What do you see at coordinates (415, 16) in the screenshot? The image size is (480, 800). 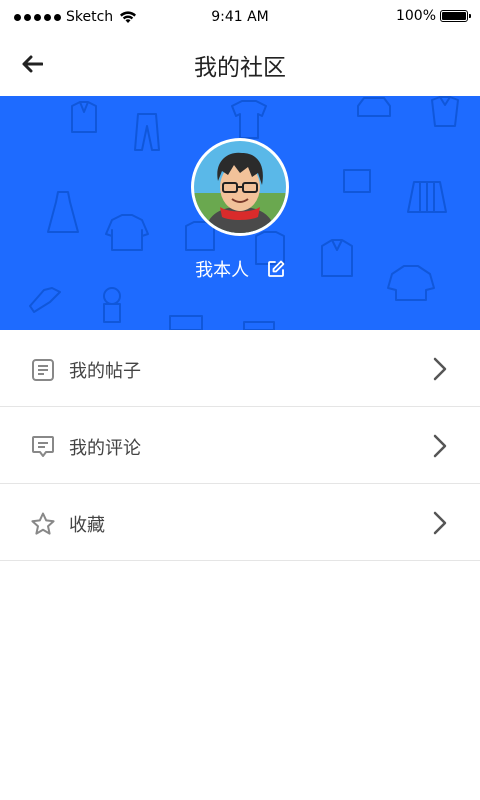 I see `battery-percent: 100%` at bounding box center [415, 16].